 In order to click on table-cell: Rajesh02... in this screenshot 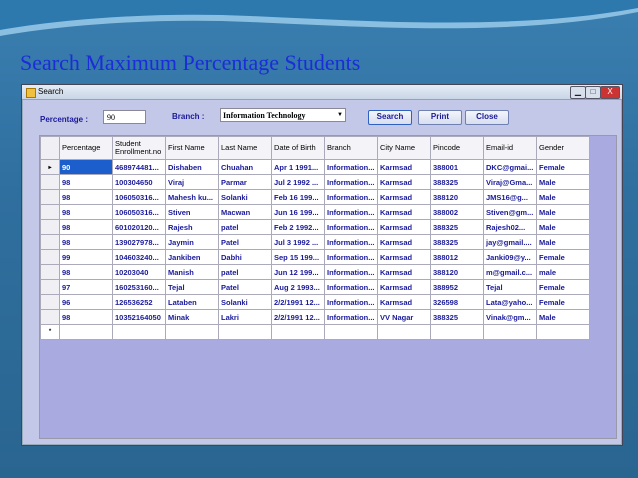, I will do `click(510, 227)`.